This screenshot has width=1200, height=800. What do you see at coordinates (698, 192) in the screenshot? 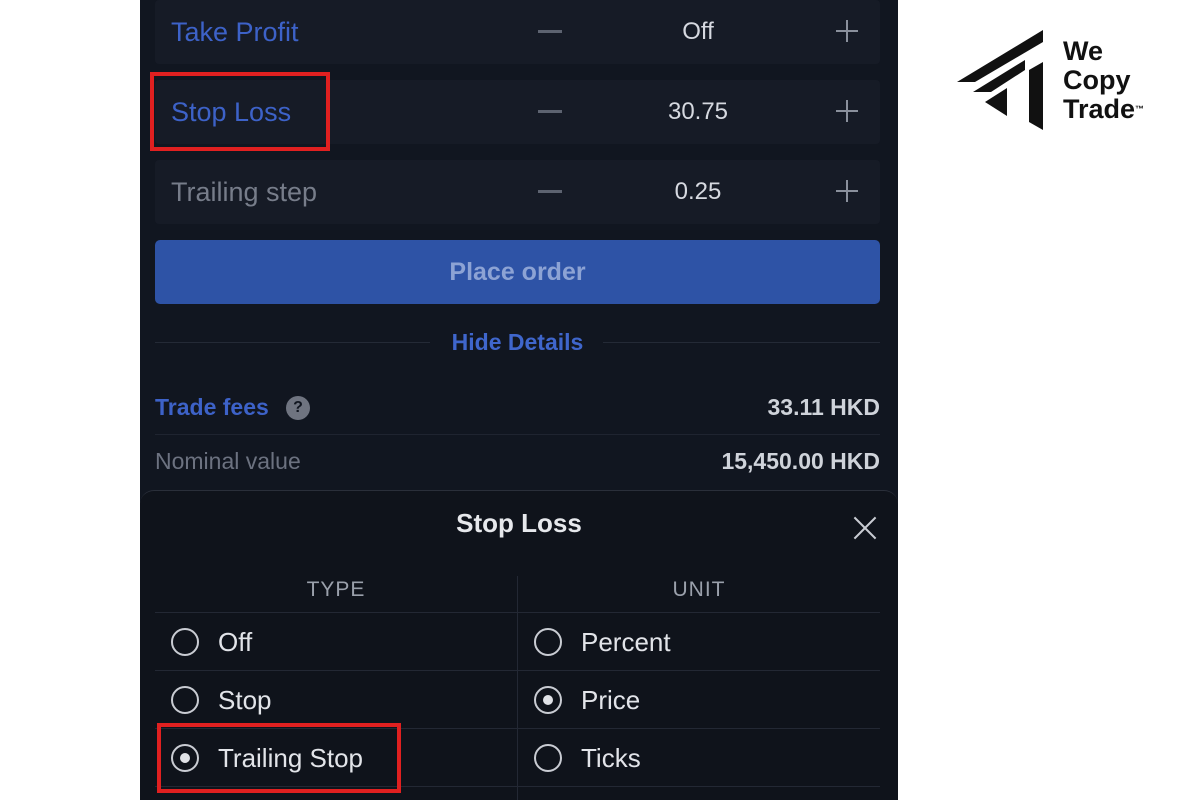
I see `trailing-step-value: 0.25` at bounding box center [698, 192].